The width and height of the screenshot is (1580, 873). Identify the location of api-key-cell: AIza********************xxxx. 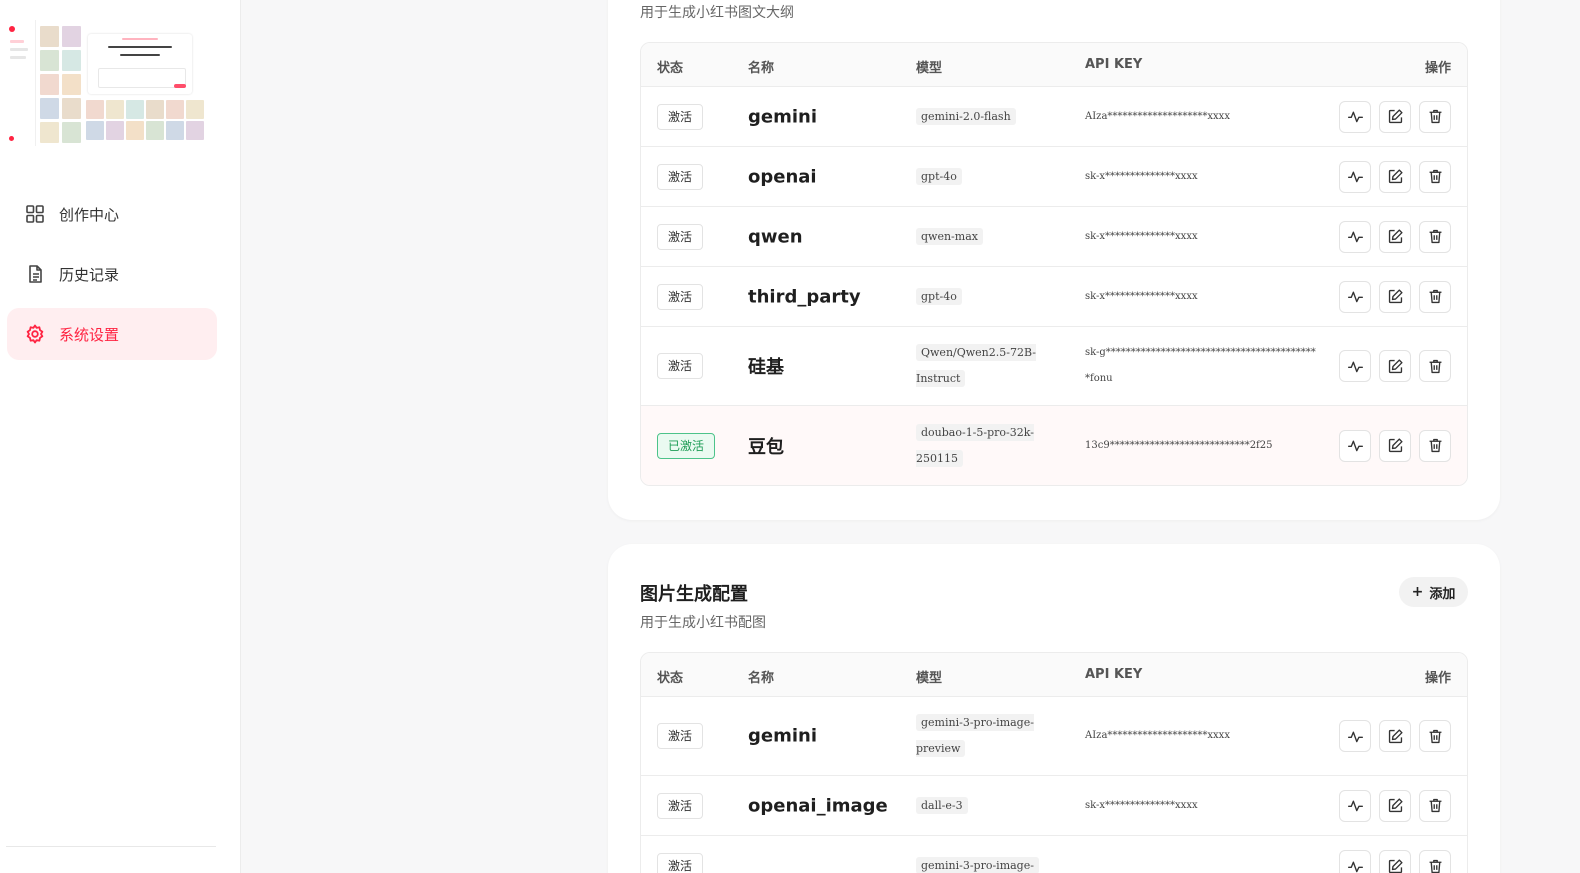
(1157, 735).